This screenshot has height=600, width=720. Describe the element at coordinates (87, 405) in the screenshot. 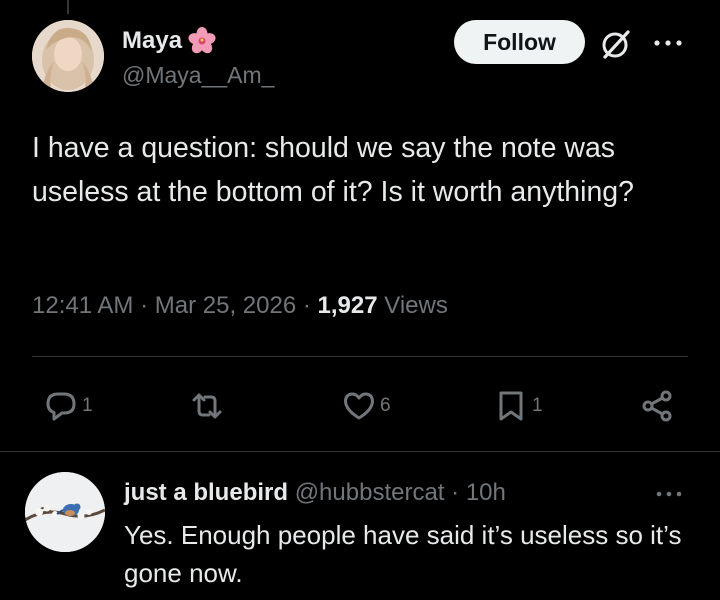

I see `reply-count: 1` at that location.